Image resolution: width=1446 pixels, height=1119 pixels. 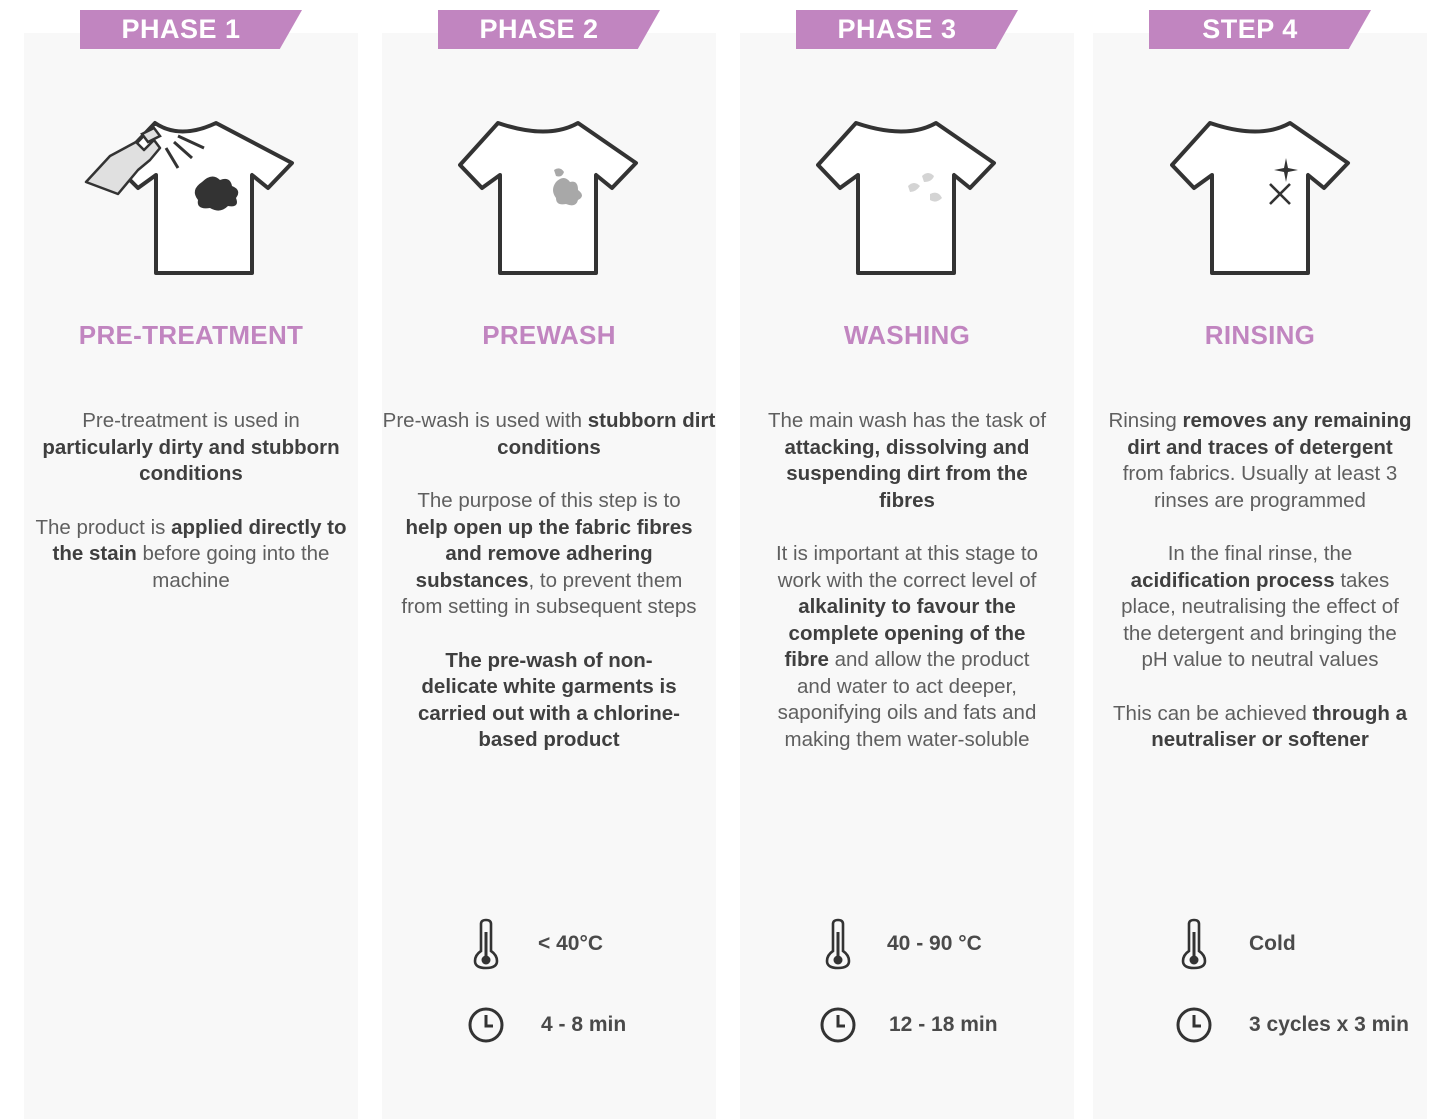 What do you see at coordinates (1329, 1024) in the screenshot?
I see `time-value: 3 cycles x 3 min` at bounding box center [1329, 1024].